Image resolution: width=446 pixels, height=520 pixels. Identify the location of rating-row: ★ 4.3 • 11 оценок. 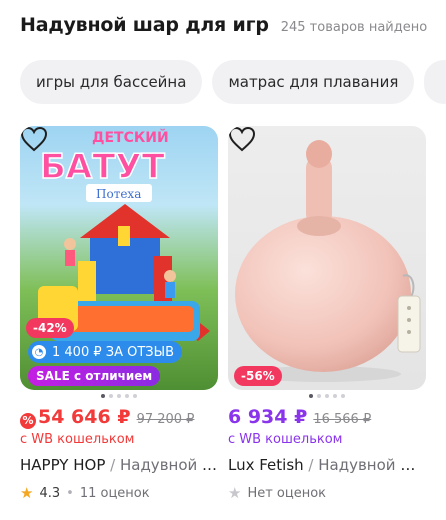
(85, 493).